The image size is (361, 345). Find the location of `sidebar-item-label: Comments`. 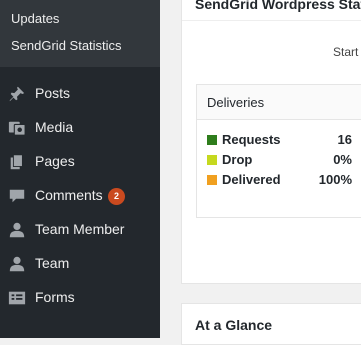

sidebar-item-label: Comments is located at coordinates (69, 195).